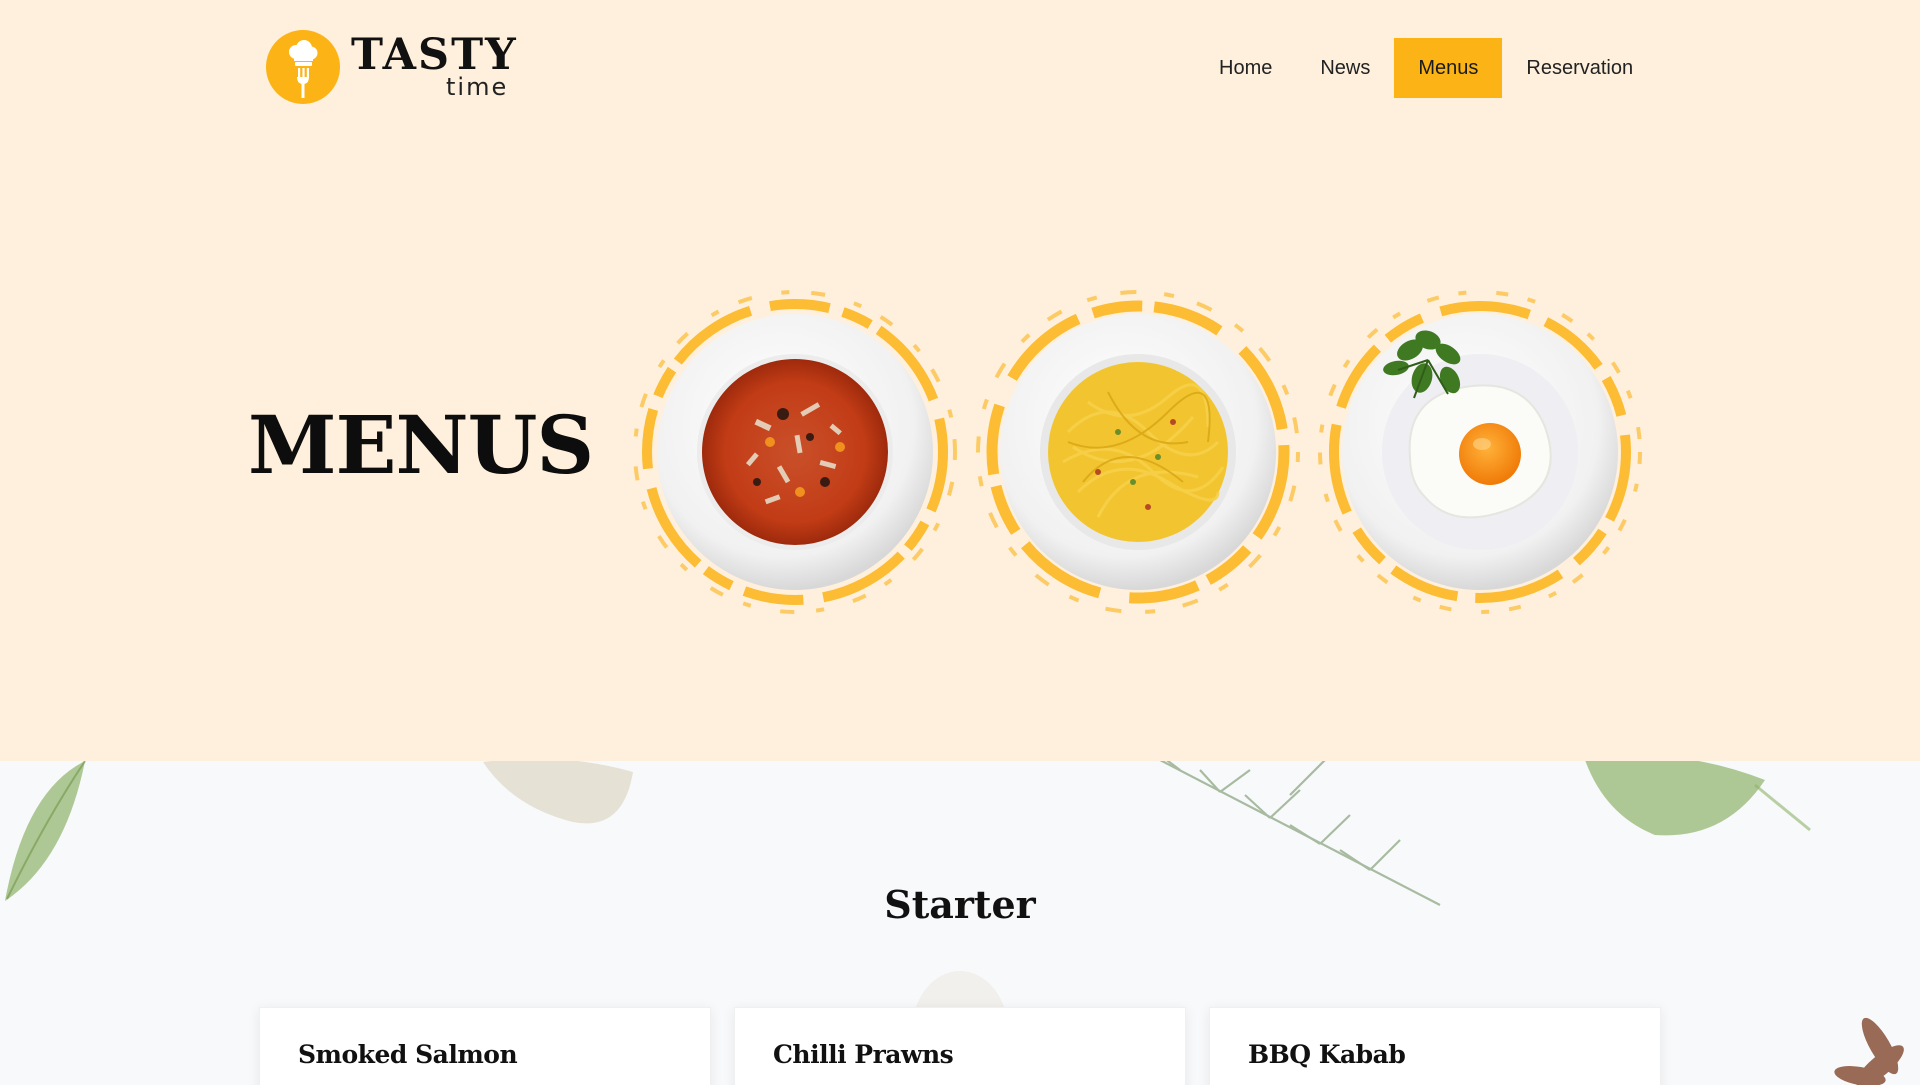 This screenshot has width=1920, height=1085. Describe the element at coordinates (1138, 452) in the screenshot. I see `spaghetti-plate-image` at that location.